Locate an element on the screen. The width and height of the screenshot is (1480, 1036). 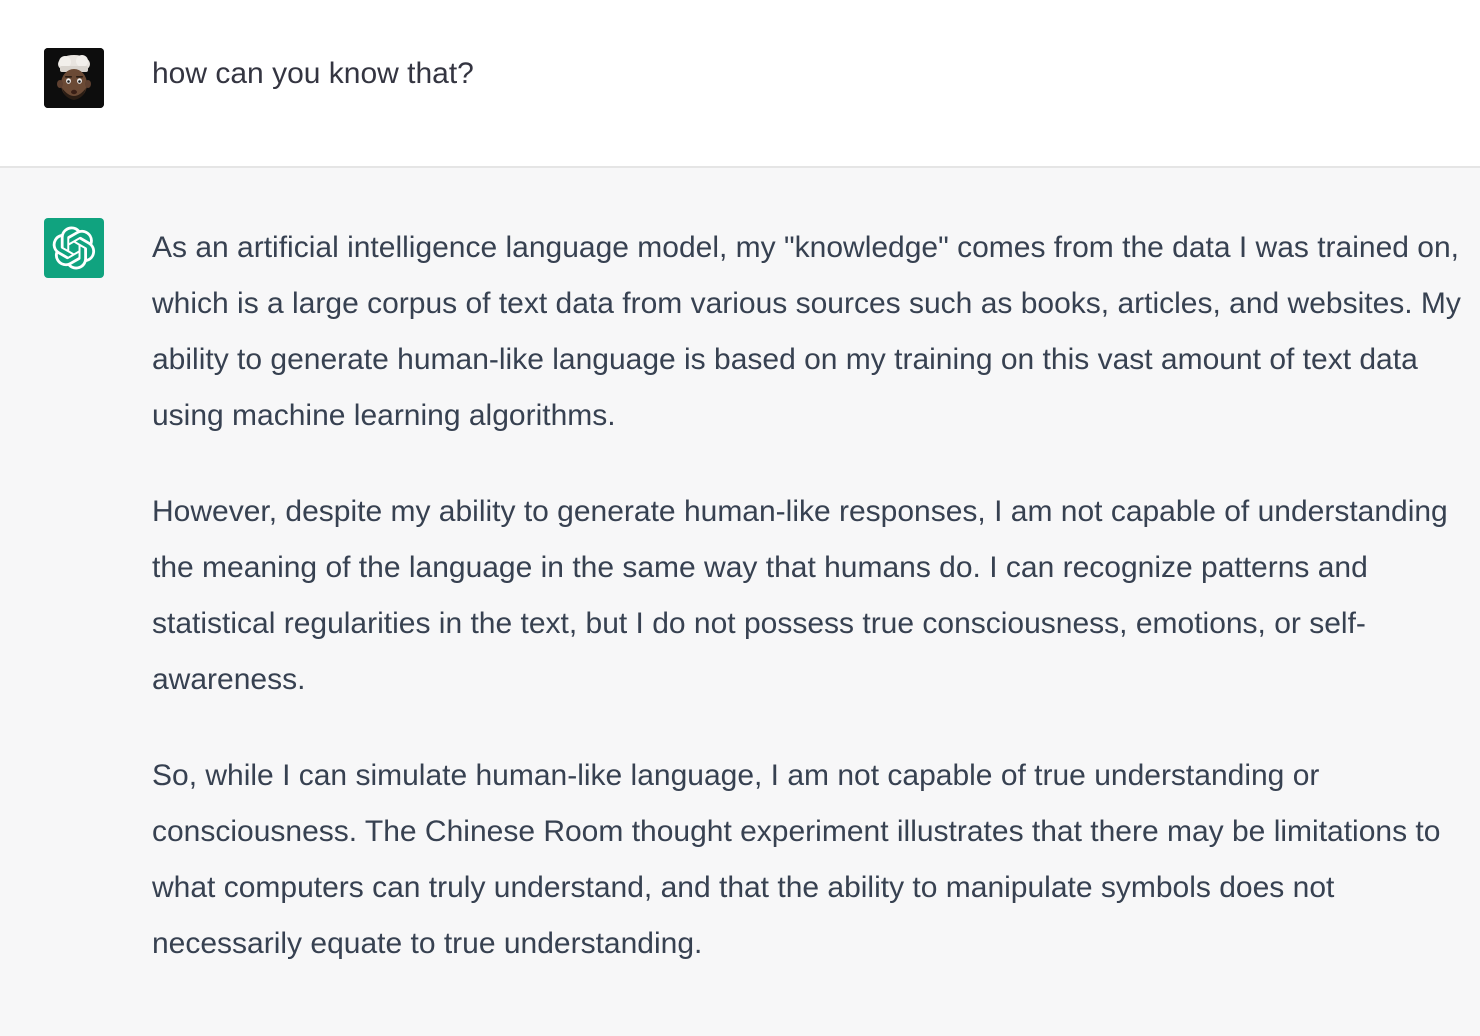
assistant-avatar is located at coordinates (74, 248).